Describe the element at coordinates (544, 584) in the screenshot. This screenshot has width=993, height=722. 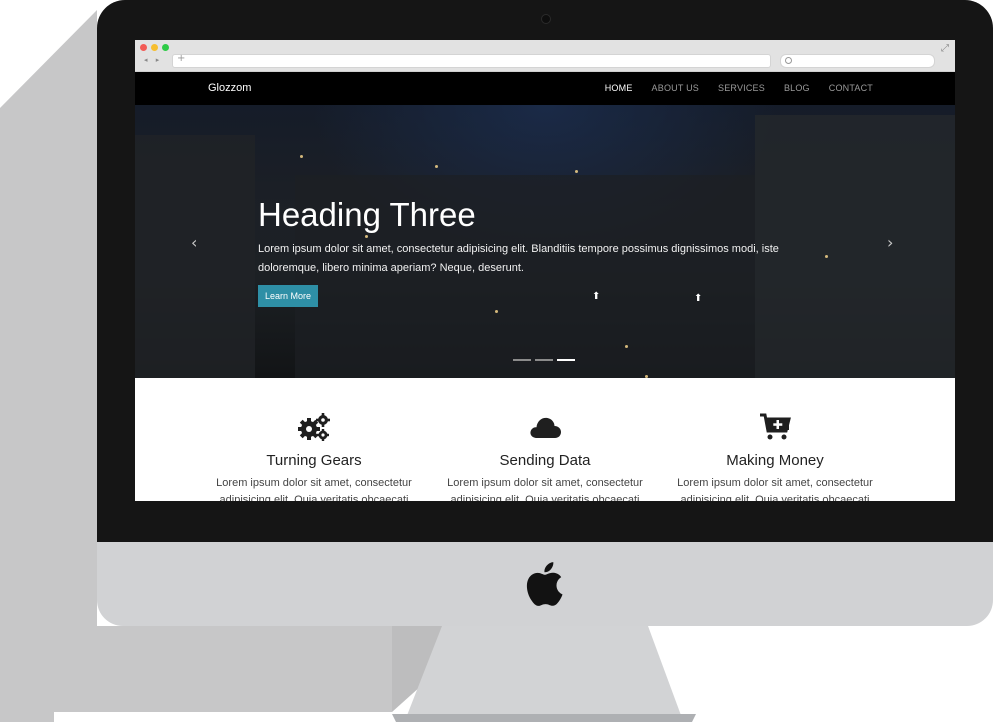
I see `apple-logo-icon` at that location.